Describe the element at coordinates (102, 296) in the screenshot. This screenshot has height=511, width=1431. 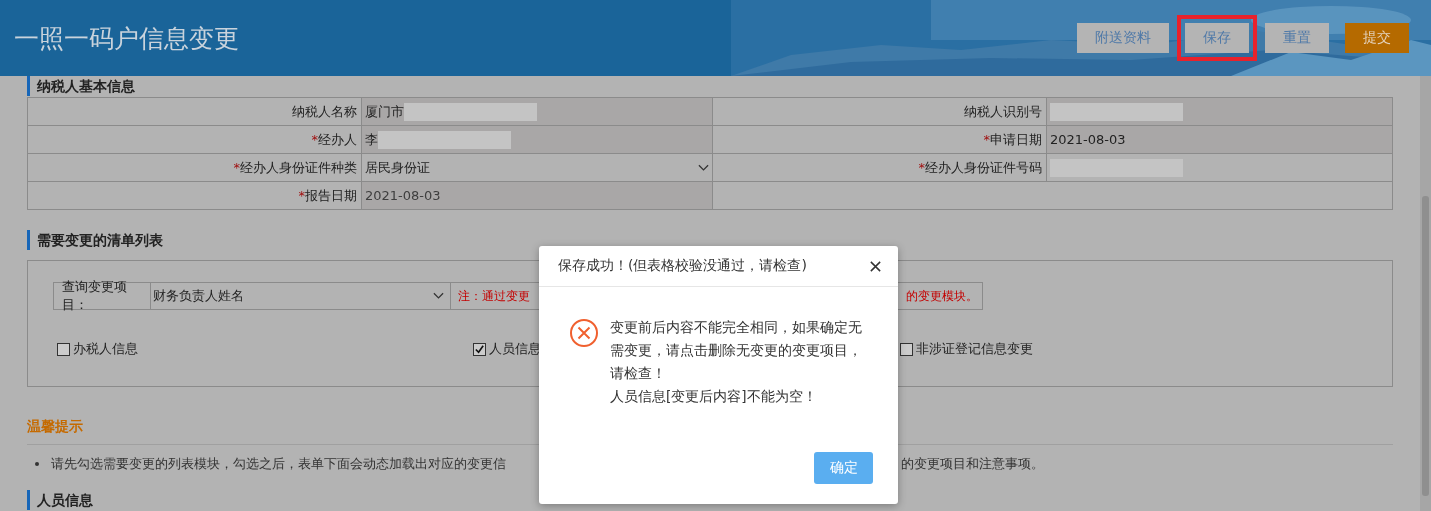
I see `query-label: 查询变更项目：` at that location.